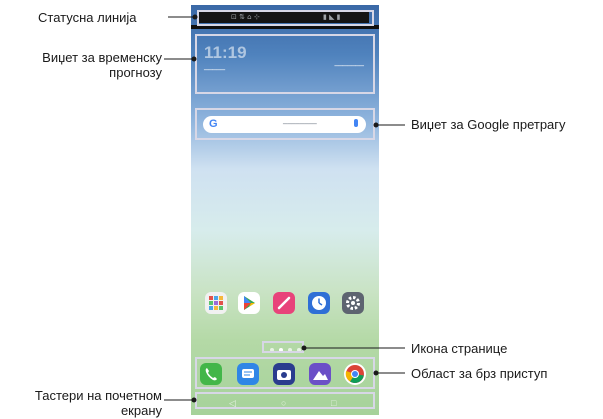 Image resolution: width=603 pixels, height=419 pixels. Describe the element at coordinates (376, 125) in the screenshot. I see `leader-dot-google` at that location.